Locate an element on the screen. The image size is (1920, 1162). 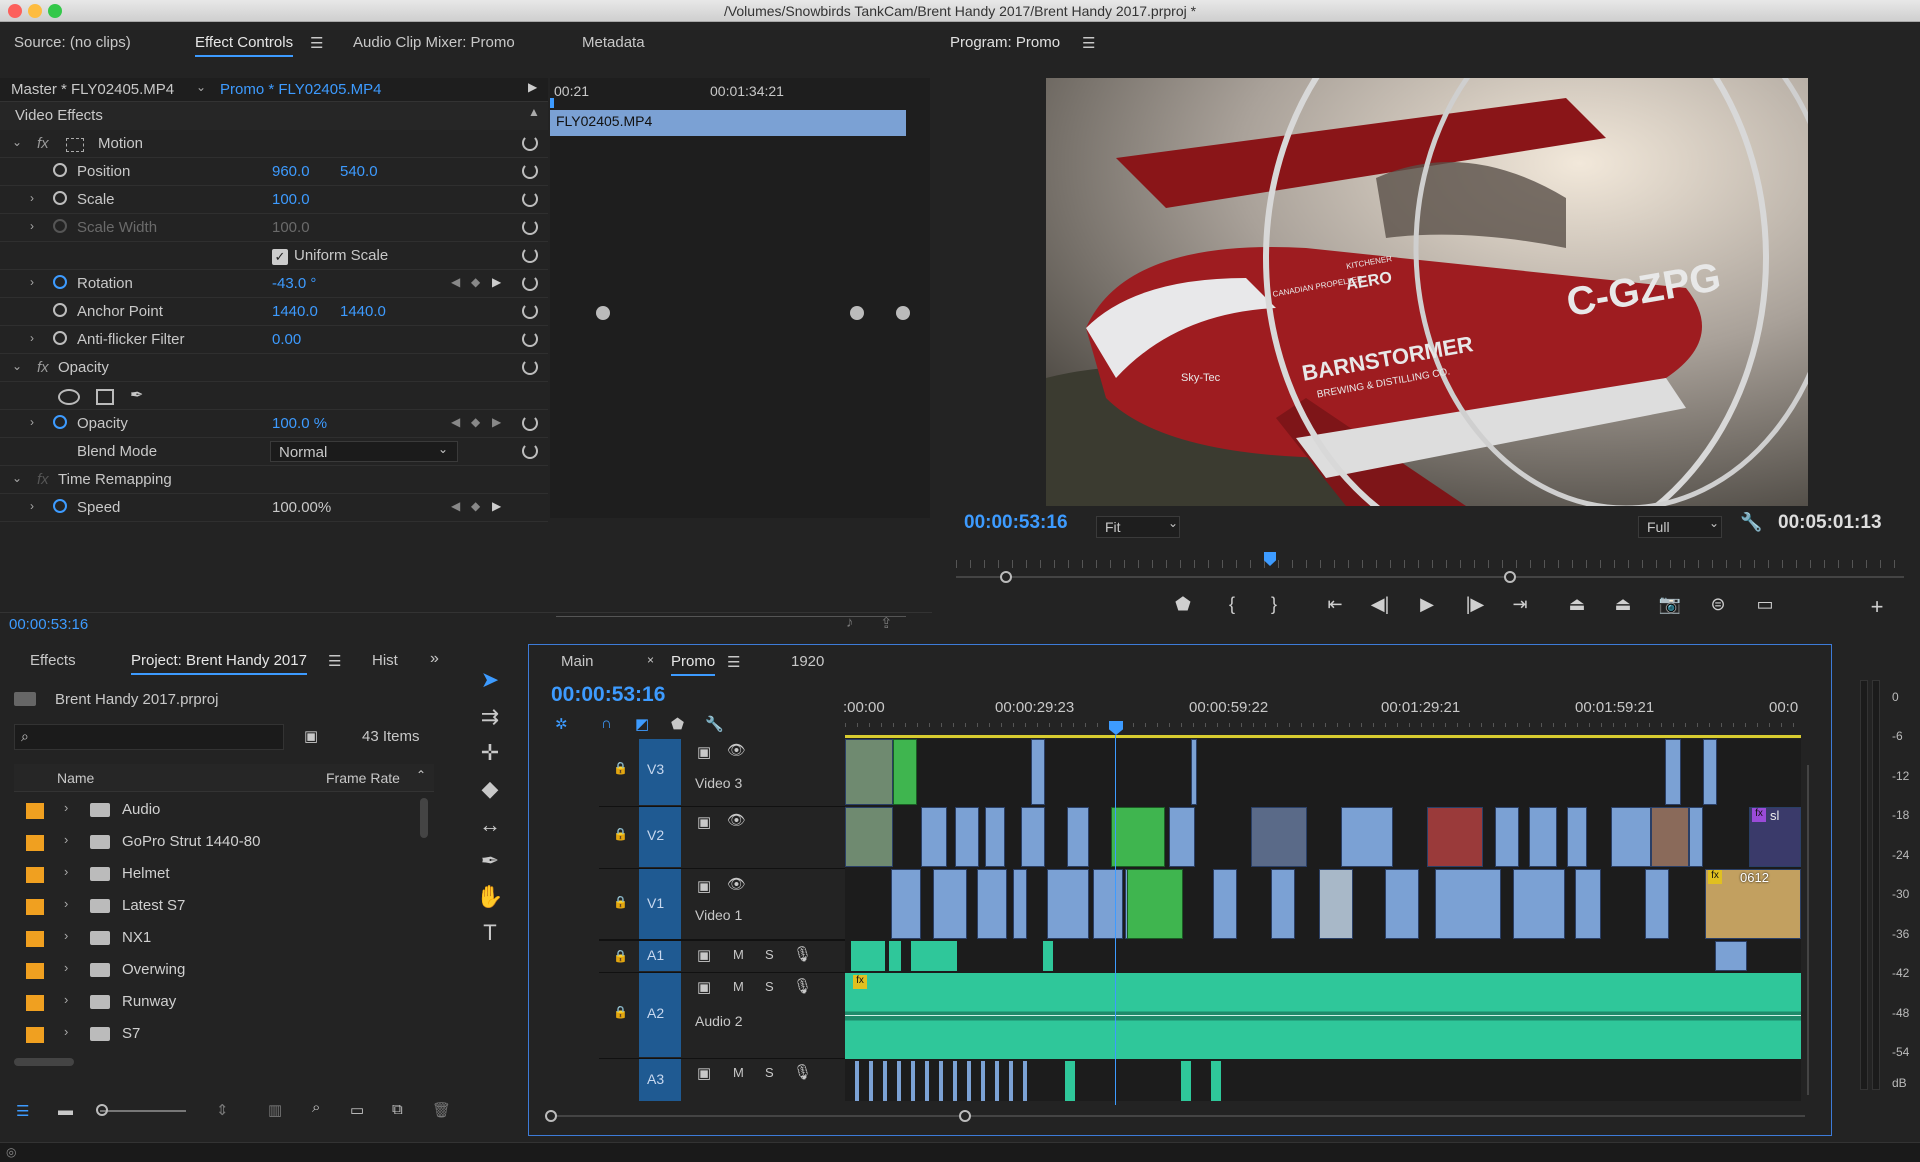
next-keyframe-icon: ▶ is located at coordinates (496, 422).